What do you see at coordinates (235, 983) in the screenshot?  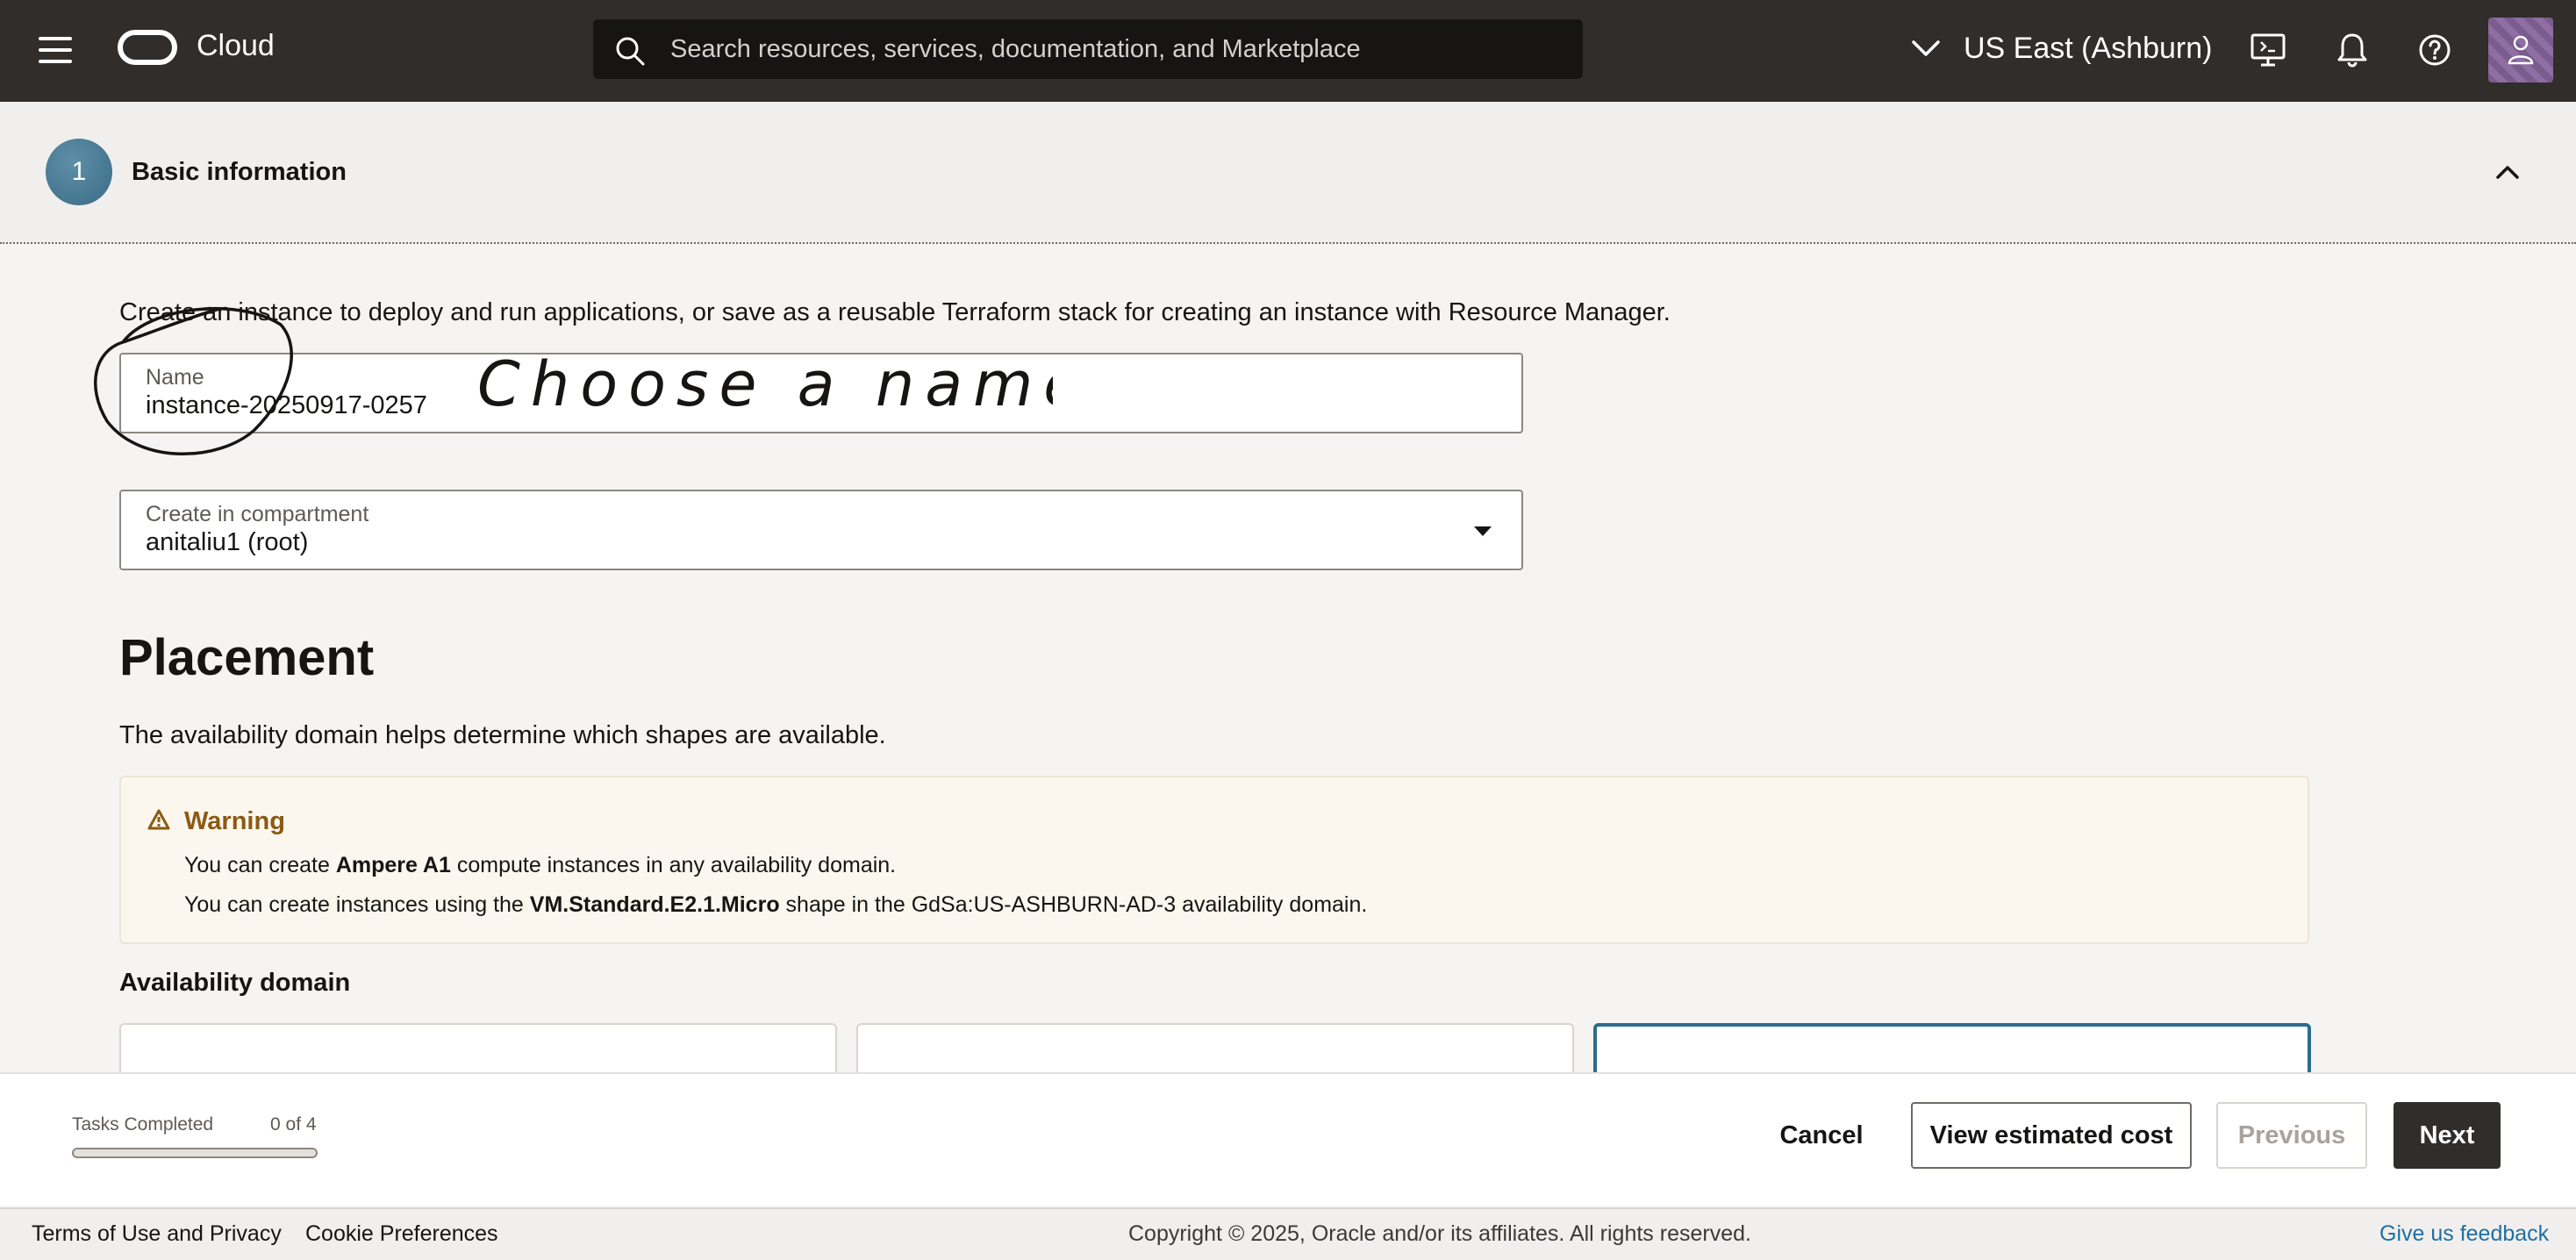 I see `availability-domain-label: Availability domain` at bounding box center [235, 983].